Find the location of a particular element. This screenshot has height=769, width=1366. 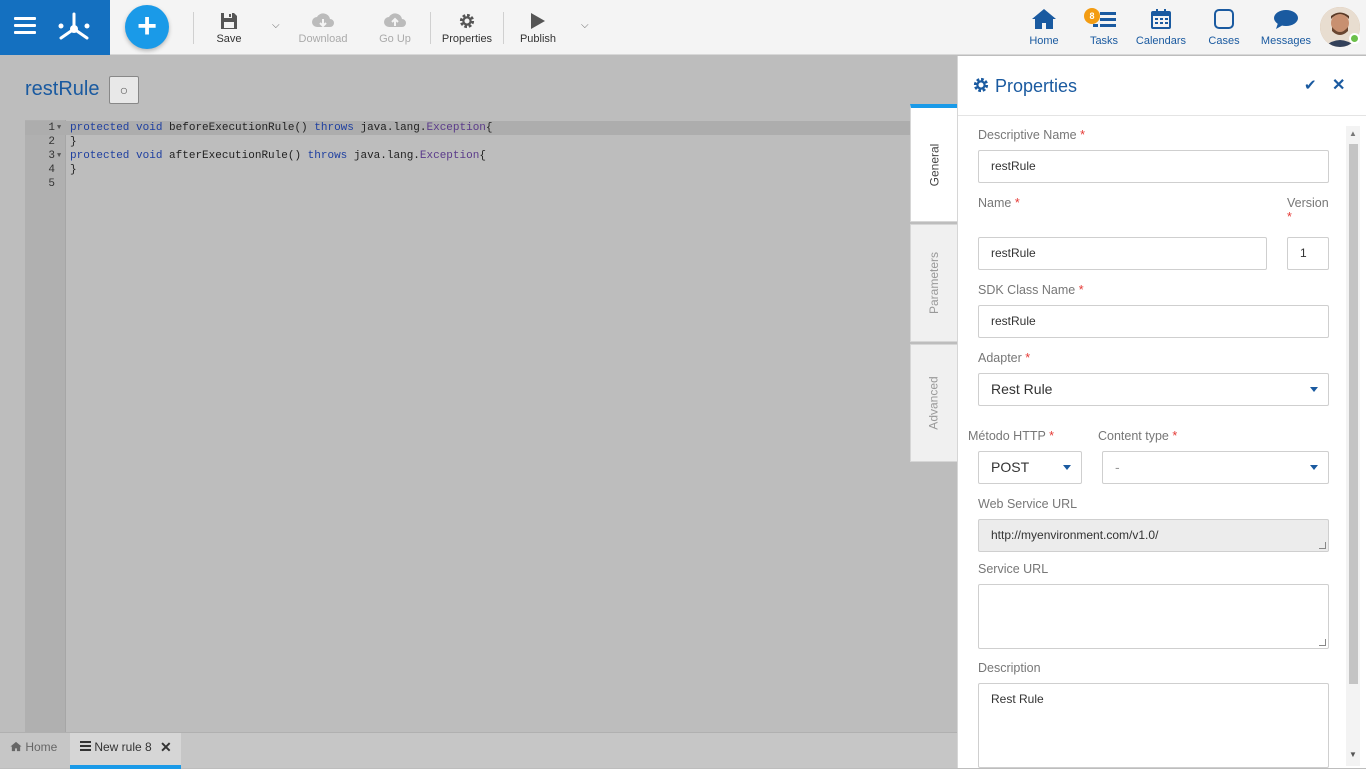

adapter-label: Adapter * is located at coordinates (1004, 358).